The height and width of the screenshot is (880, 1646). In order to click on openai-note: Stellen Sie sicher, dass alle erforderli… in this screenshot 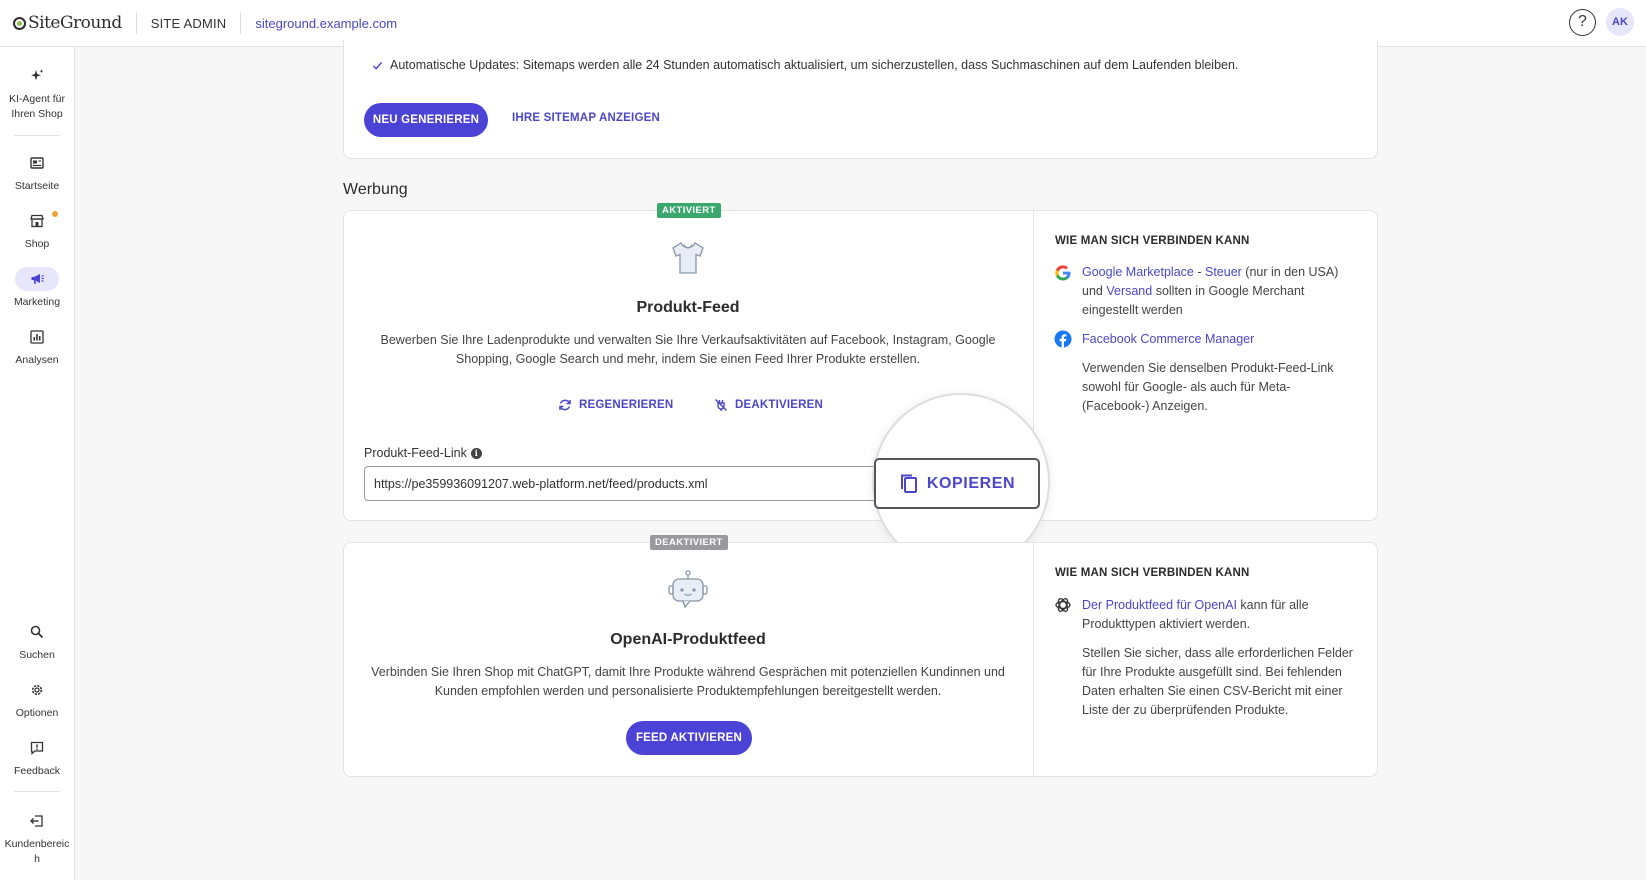, I will do `click(1217, 681)`.